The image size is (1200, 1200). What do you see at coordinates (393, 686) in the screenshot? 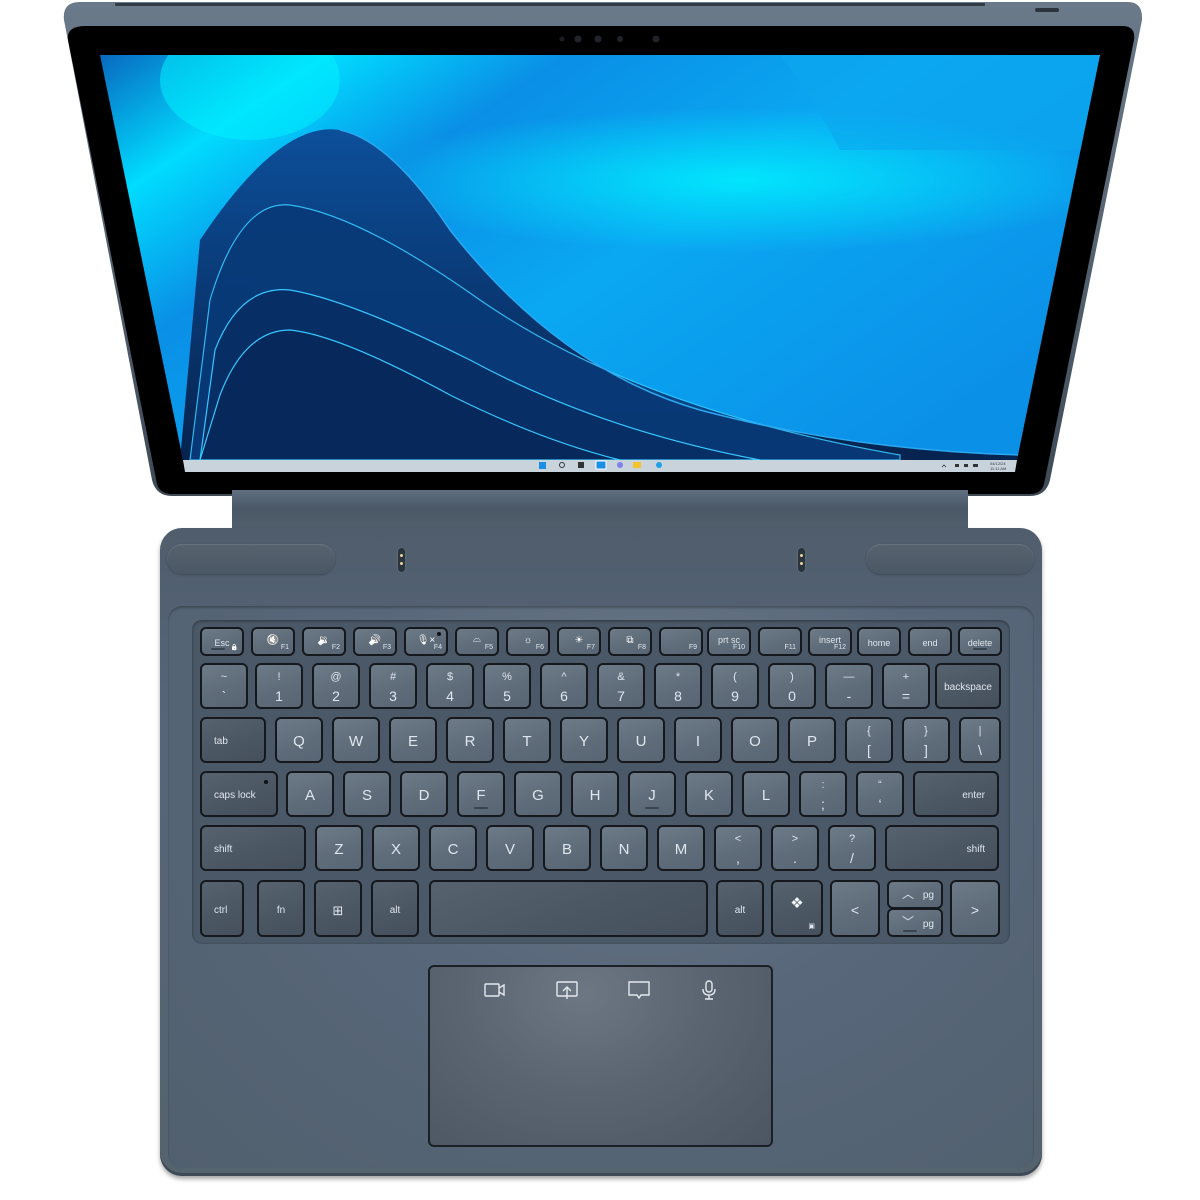
I see `key-3: #3` at bounding box center [393, 686].